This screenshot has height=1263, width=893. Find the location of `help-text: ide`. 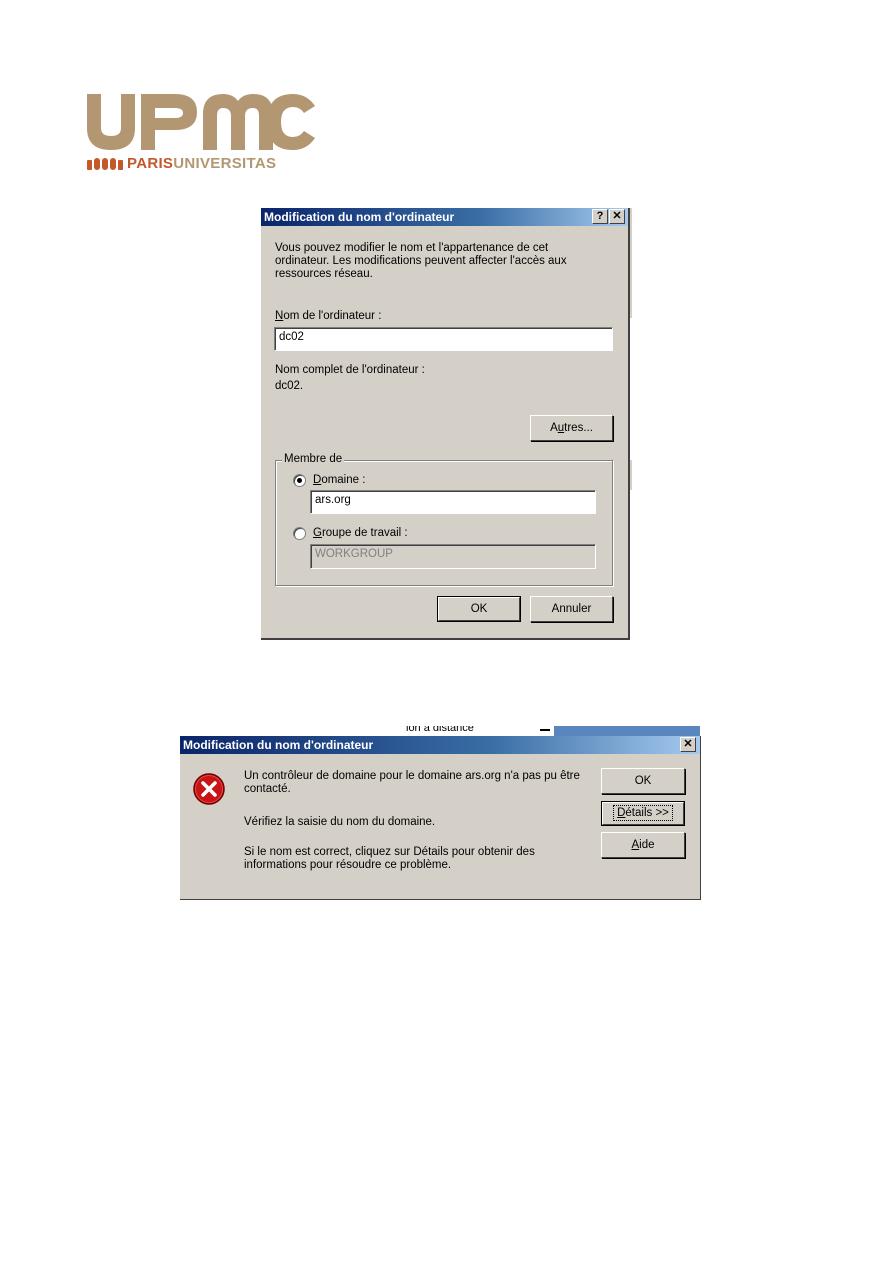

help-text: ide is located at coordinates (647, 845).